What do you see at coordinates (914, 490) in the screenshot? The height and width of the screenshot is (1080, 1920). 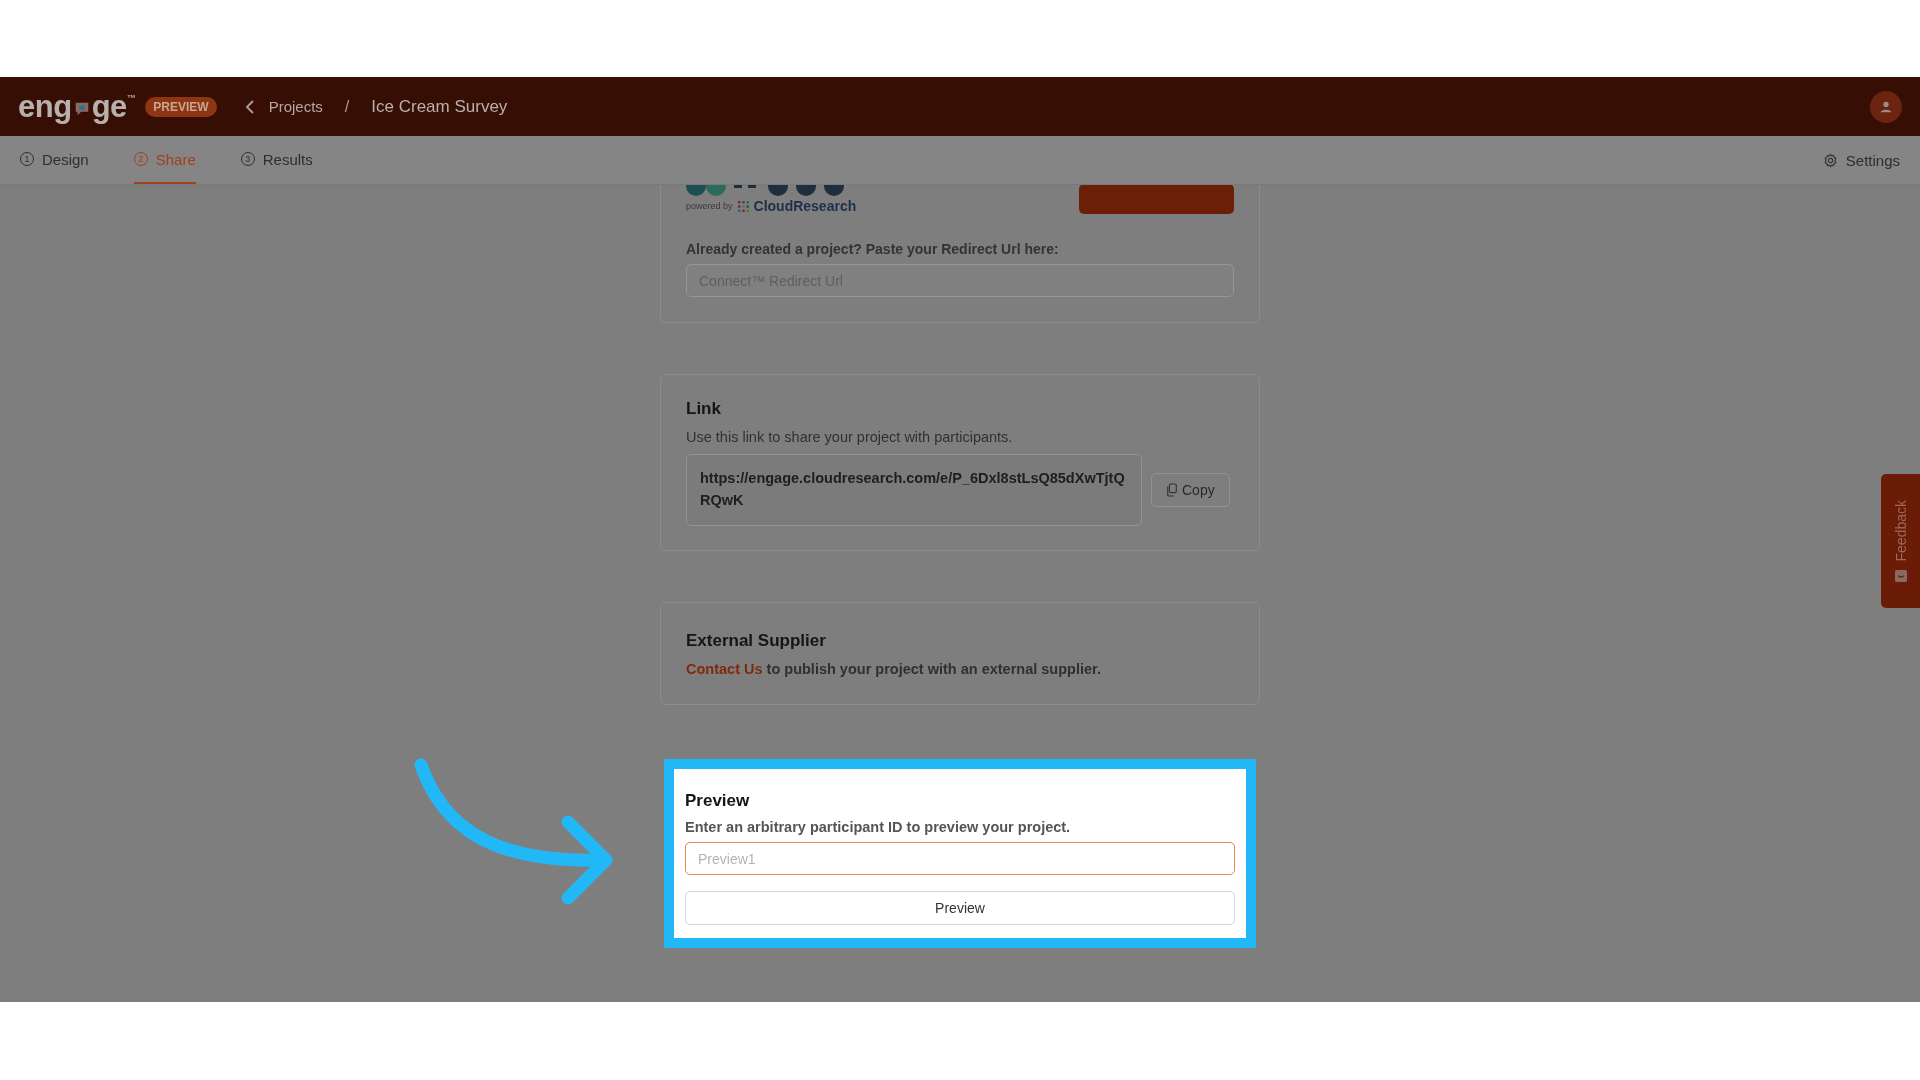 I see `share-url-field: https://engage.cloudresearch.com/e/P_6Dxl8stLsQ85dXwTjtQRQwK` at bounding box center [914, 490].